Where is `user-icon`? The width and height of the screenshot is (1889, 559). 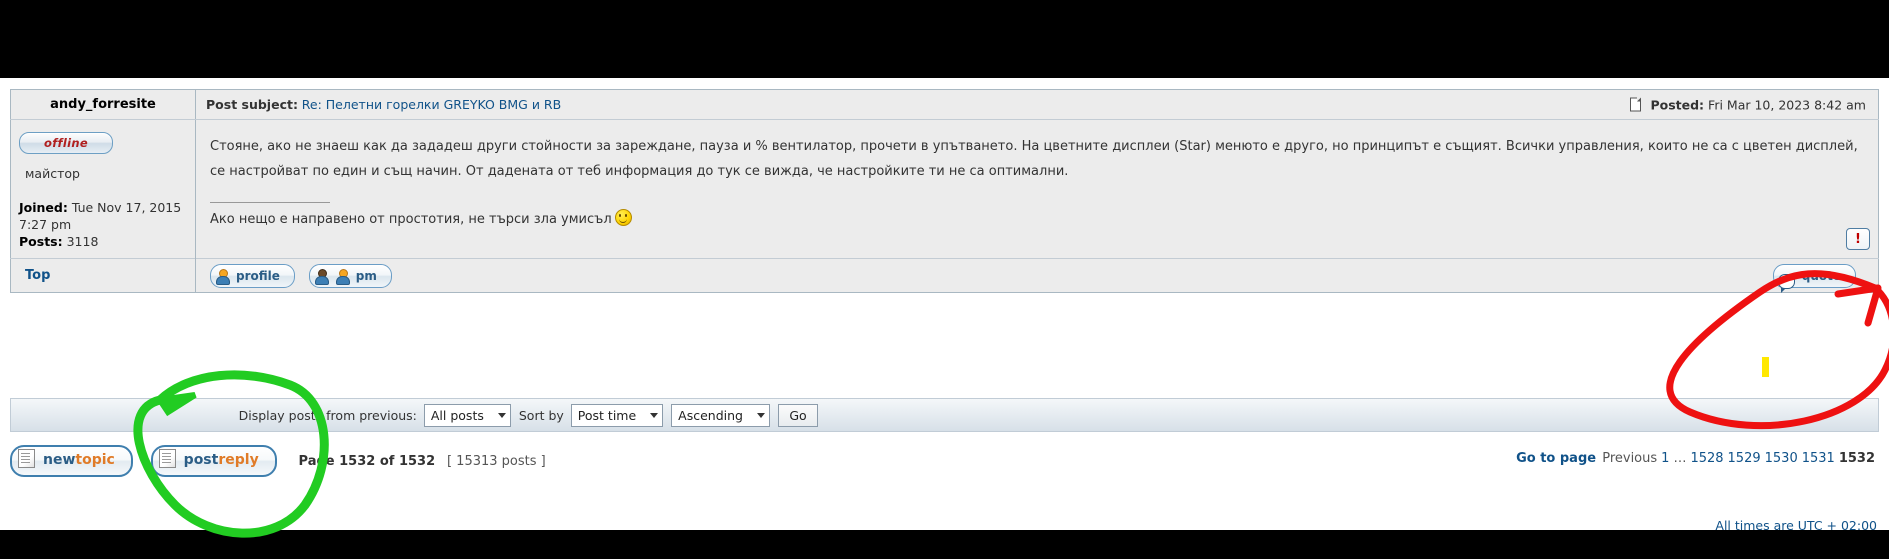 user-icon is located at coordinates (222, 276).